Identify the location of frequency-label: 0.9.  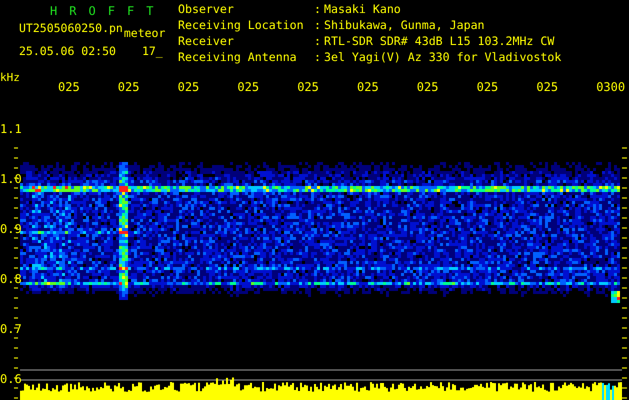
(11, 229).